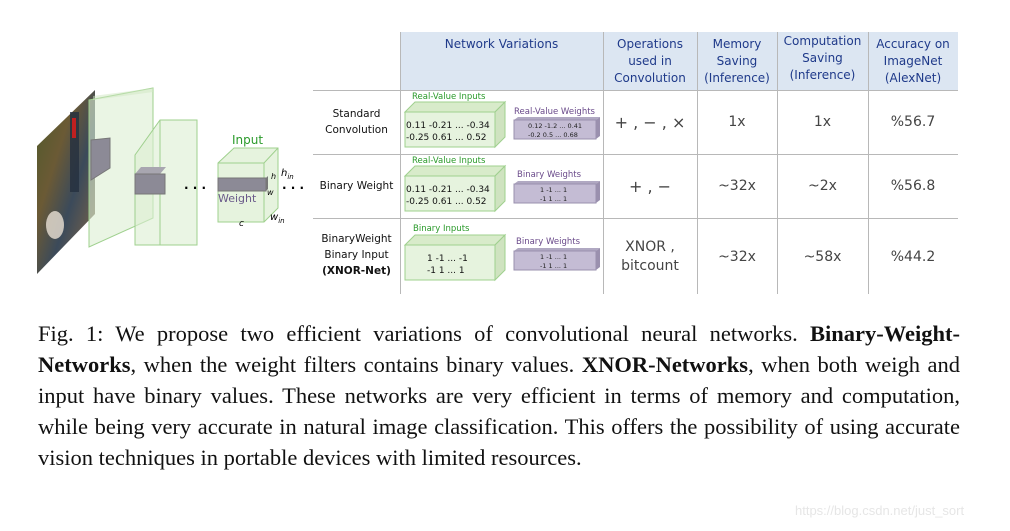  What do you see at coordinates (158, 180) in the screenshot?
I see `cnn-diagram` at bounding box center [158, 180].